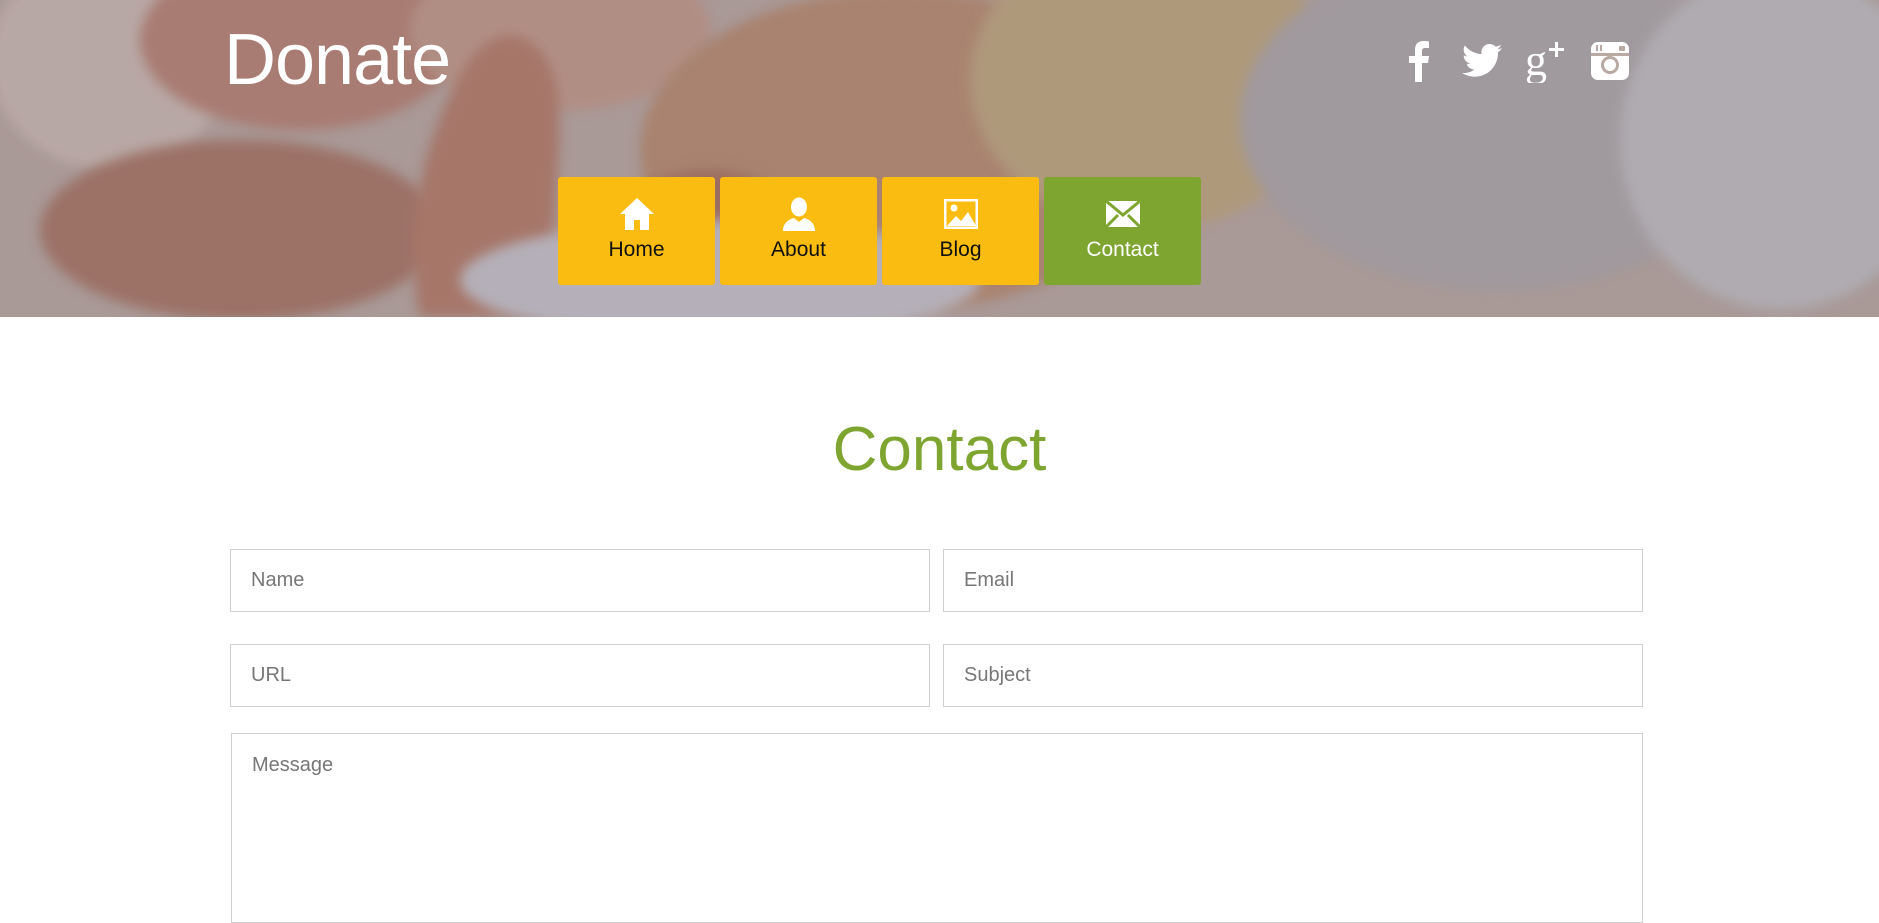 The width and height of the screenshot is (1879, 923). I want to click on nav-item-about: About, so click(798, 231).